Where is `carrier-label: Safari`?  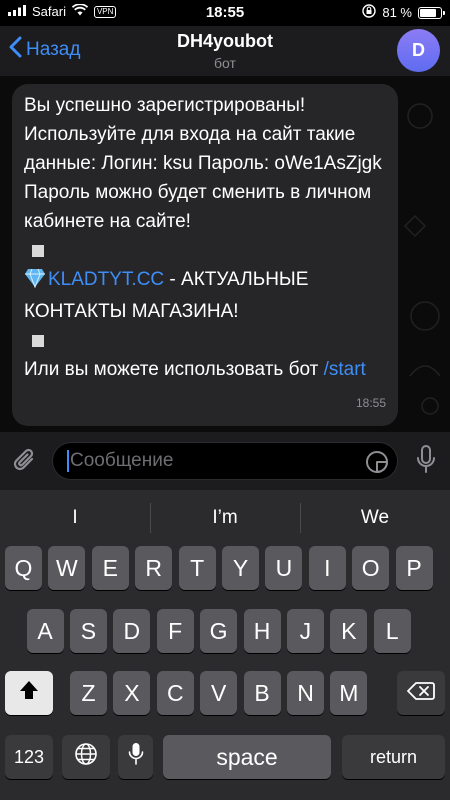 carrier-label: Safari is located at coordinates (49, 11).